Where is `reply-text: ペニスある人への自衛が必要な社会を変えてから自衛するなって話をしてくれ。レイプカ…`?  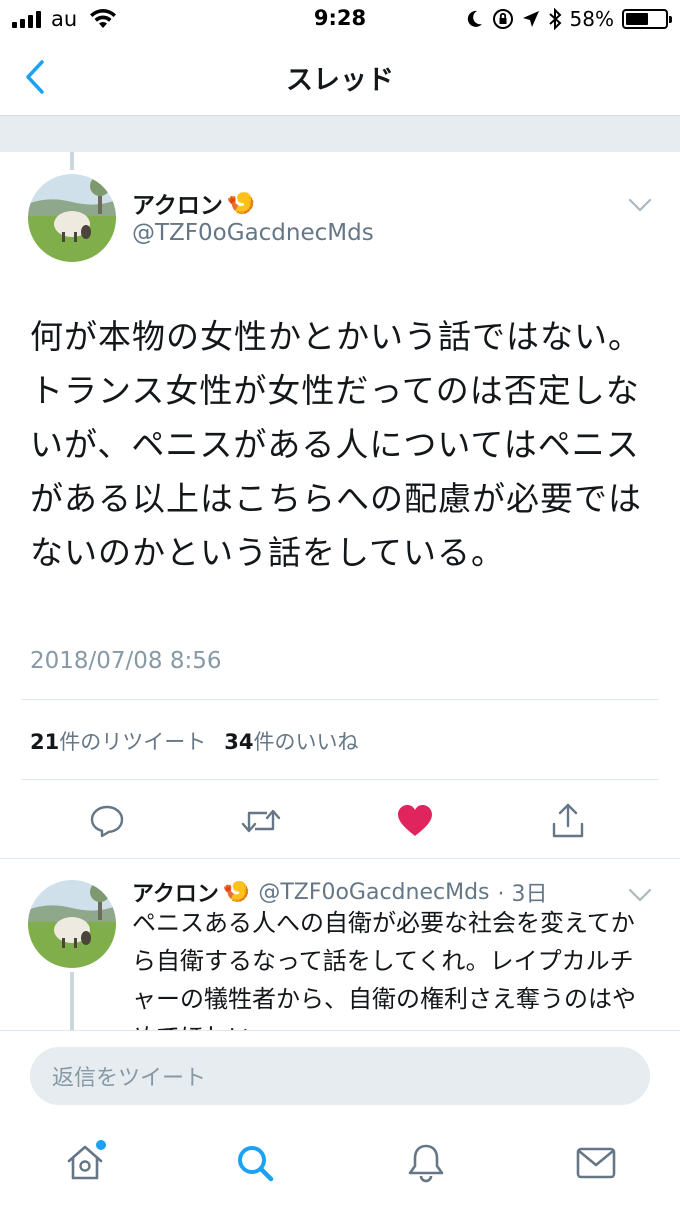 reply-text: ペニスある人への自衛が必要な社会を変えてから自衛するなって話をしてくれ。レイプカ… is located at coordinates (392, 967).